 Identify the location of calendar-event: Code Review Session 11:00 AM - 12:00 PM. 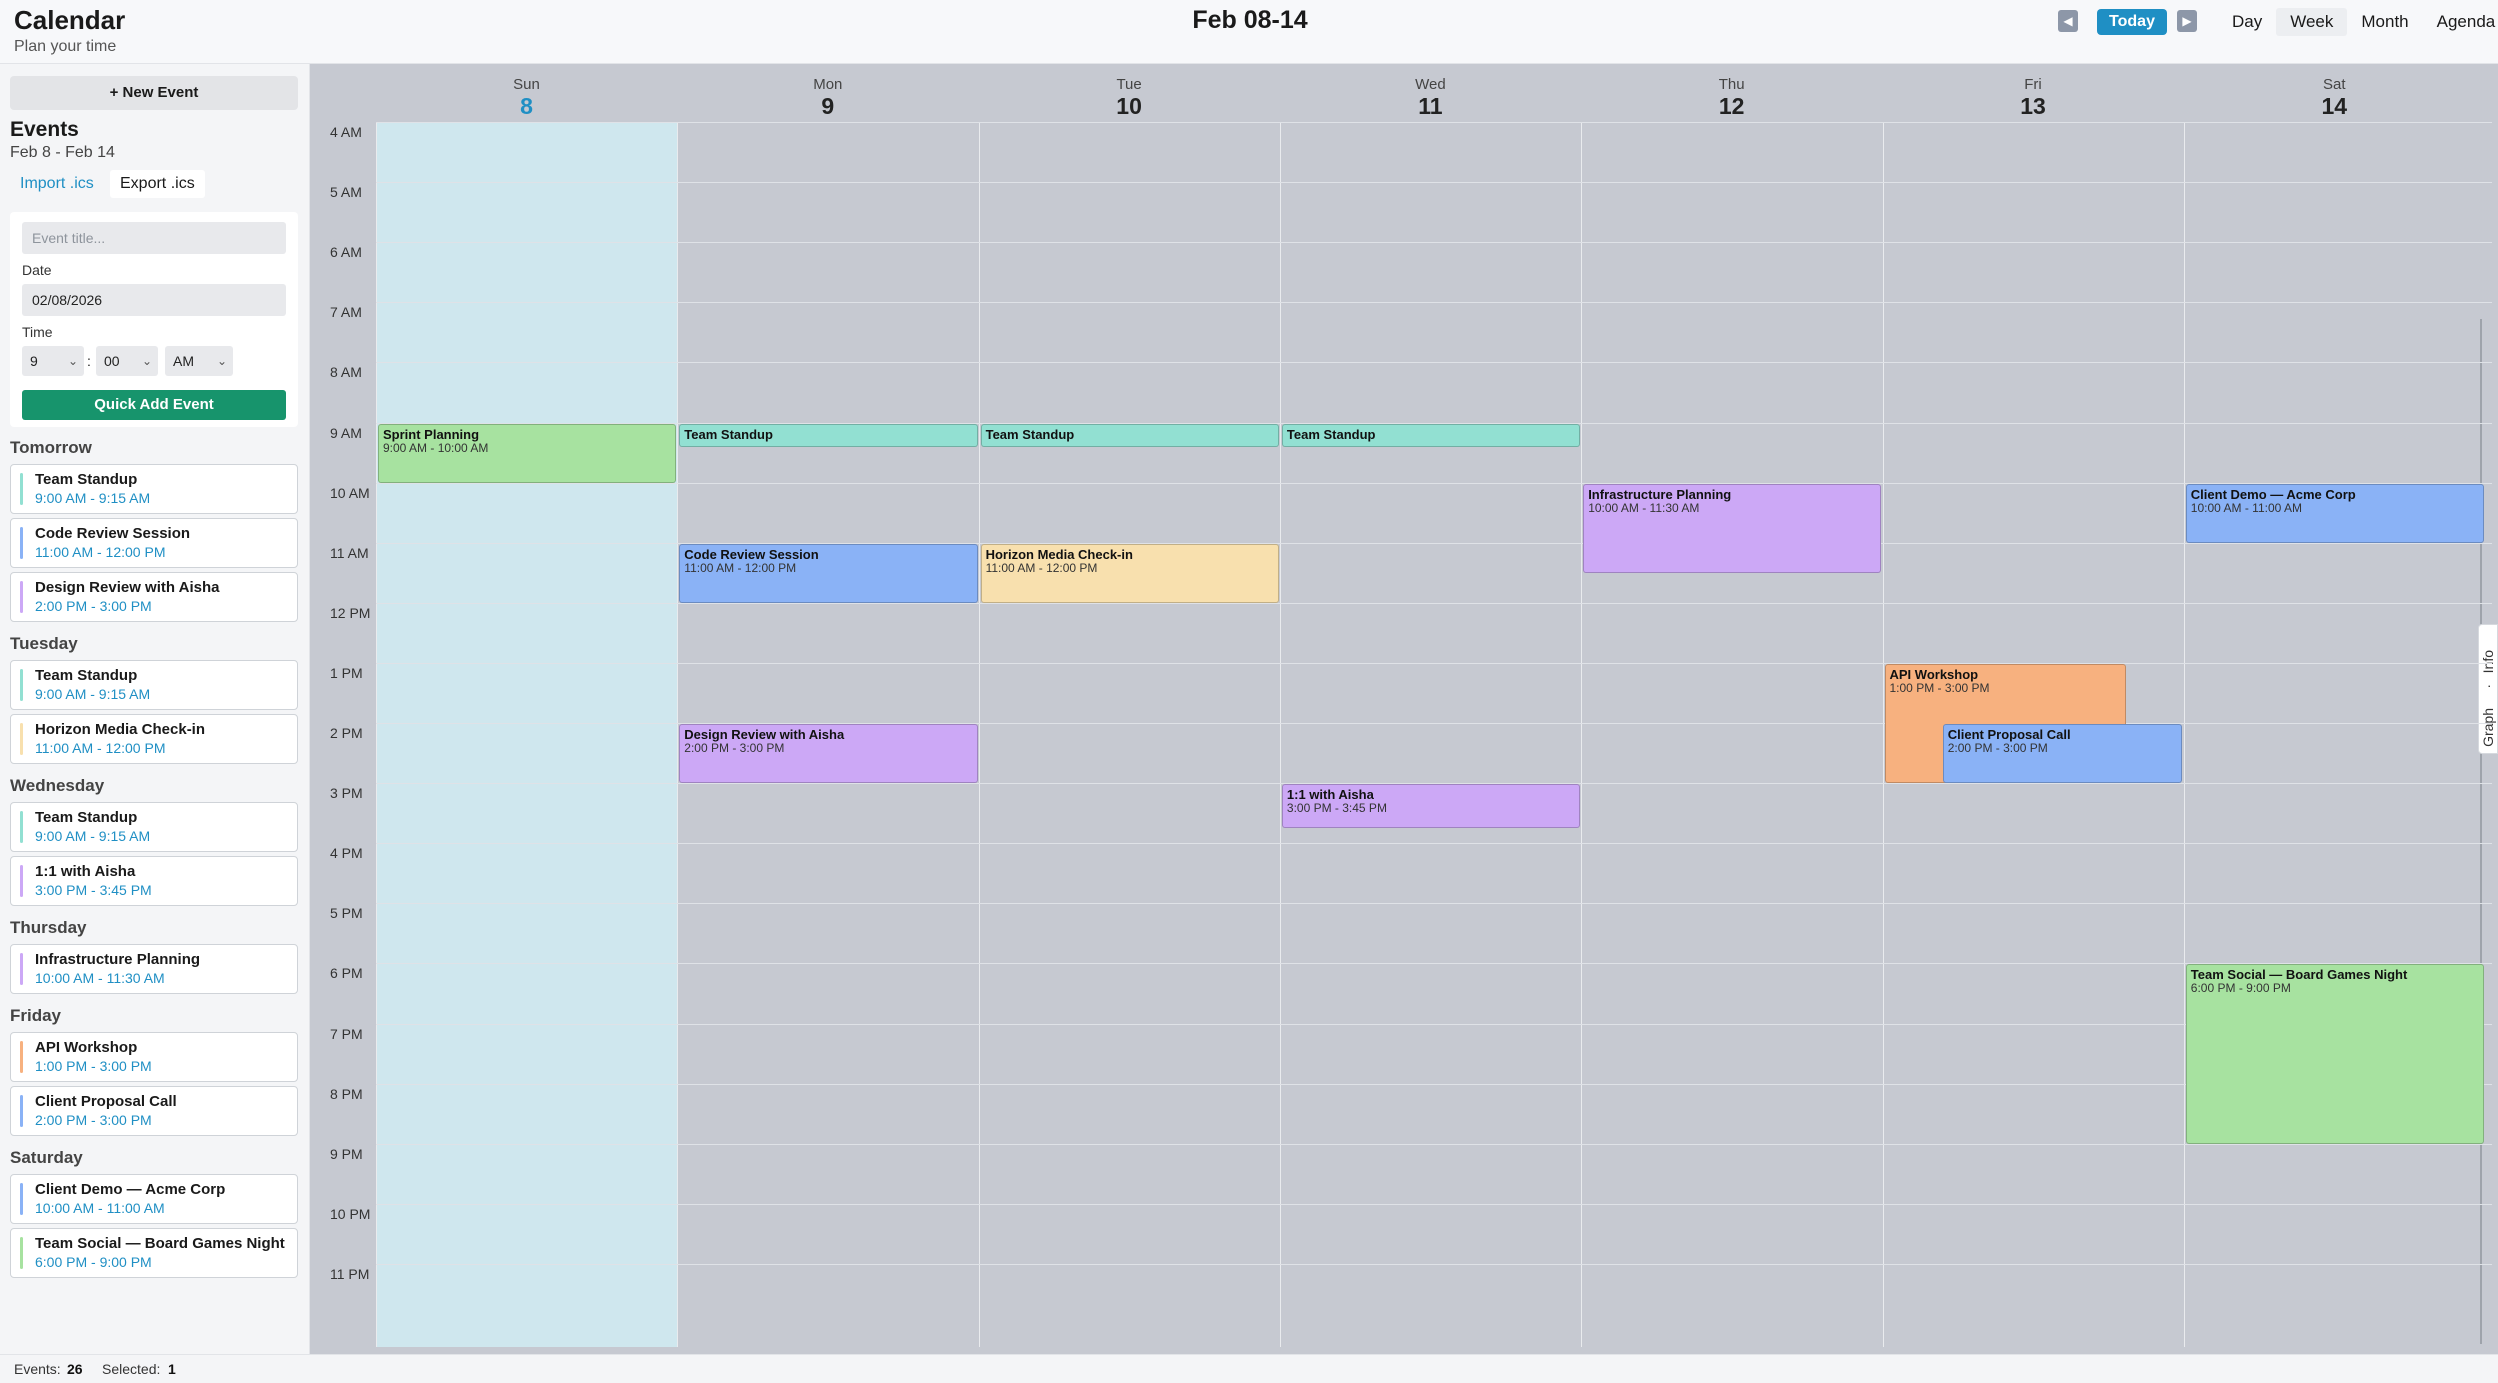
(828, 573).